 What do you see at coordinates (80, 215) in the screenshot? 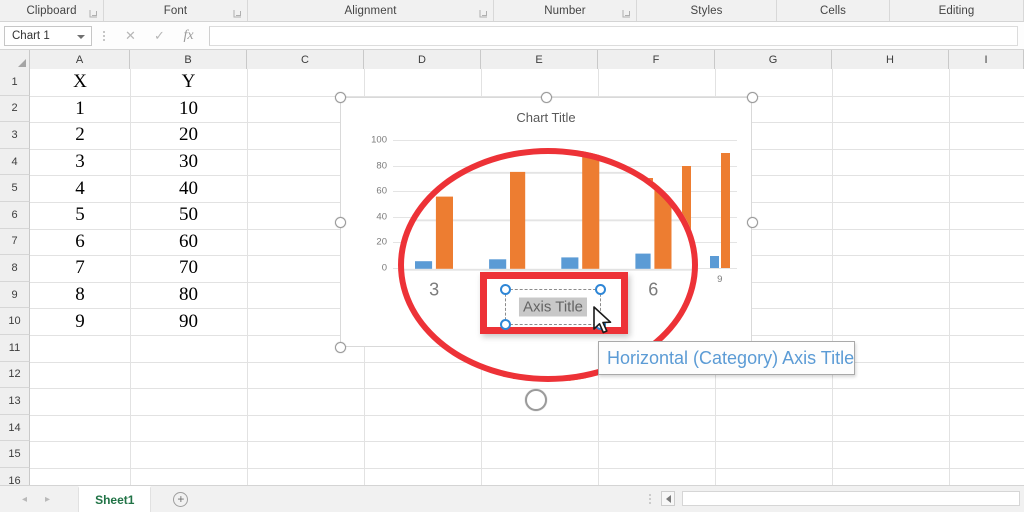
I see `cell-A6: 5` at bounding box center [80, 215].